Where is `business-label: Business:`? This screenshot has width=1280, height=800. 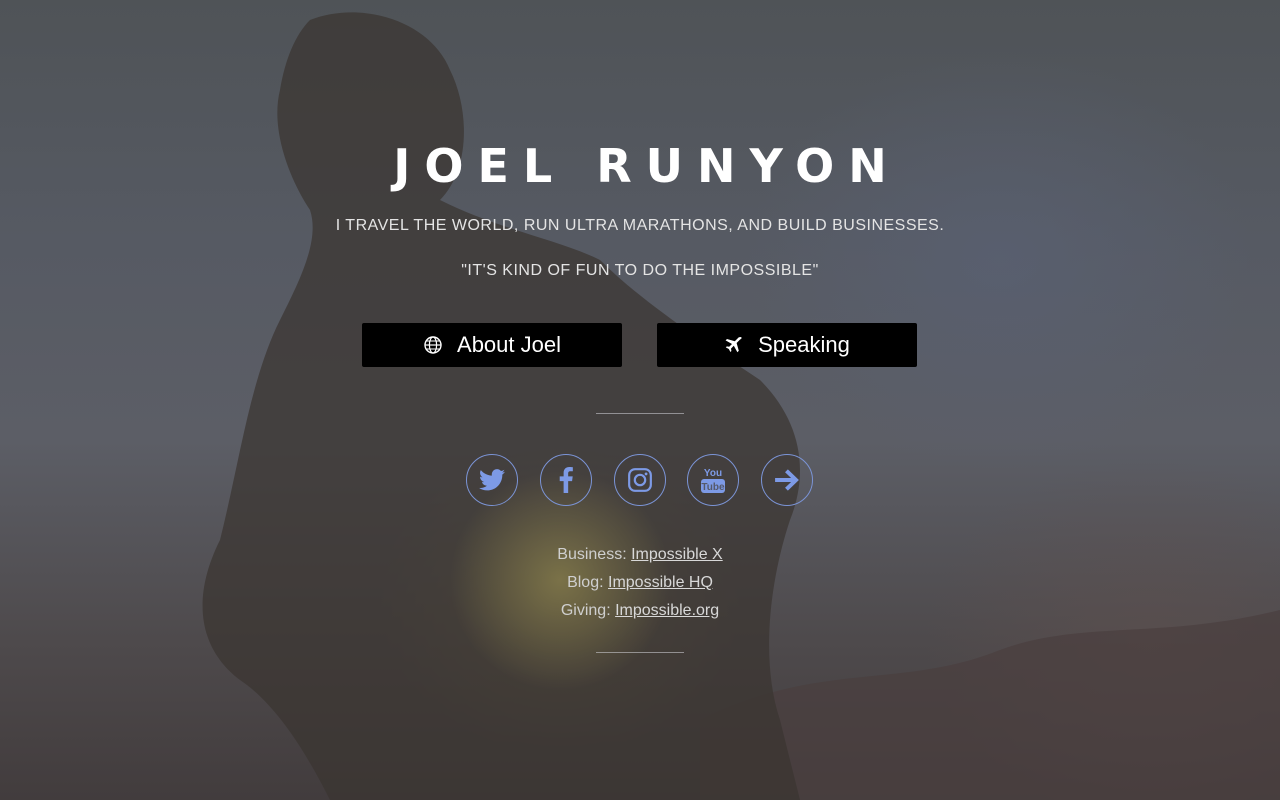
business-label: Business: is located at coordinates (592, 554).